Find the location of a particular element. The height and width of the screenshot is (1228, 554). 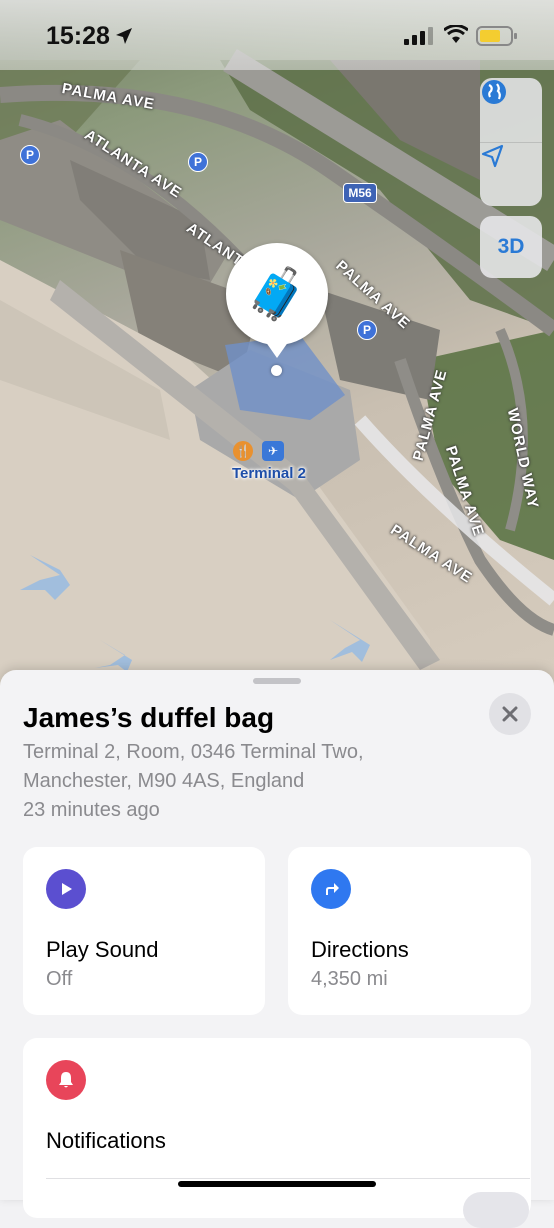

wifi-icon is located at coordinates (456, 34).